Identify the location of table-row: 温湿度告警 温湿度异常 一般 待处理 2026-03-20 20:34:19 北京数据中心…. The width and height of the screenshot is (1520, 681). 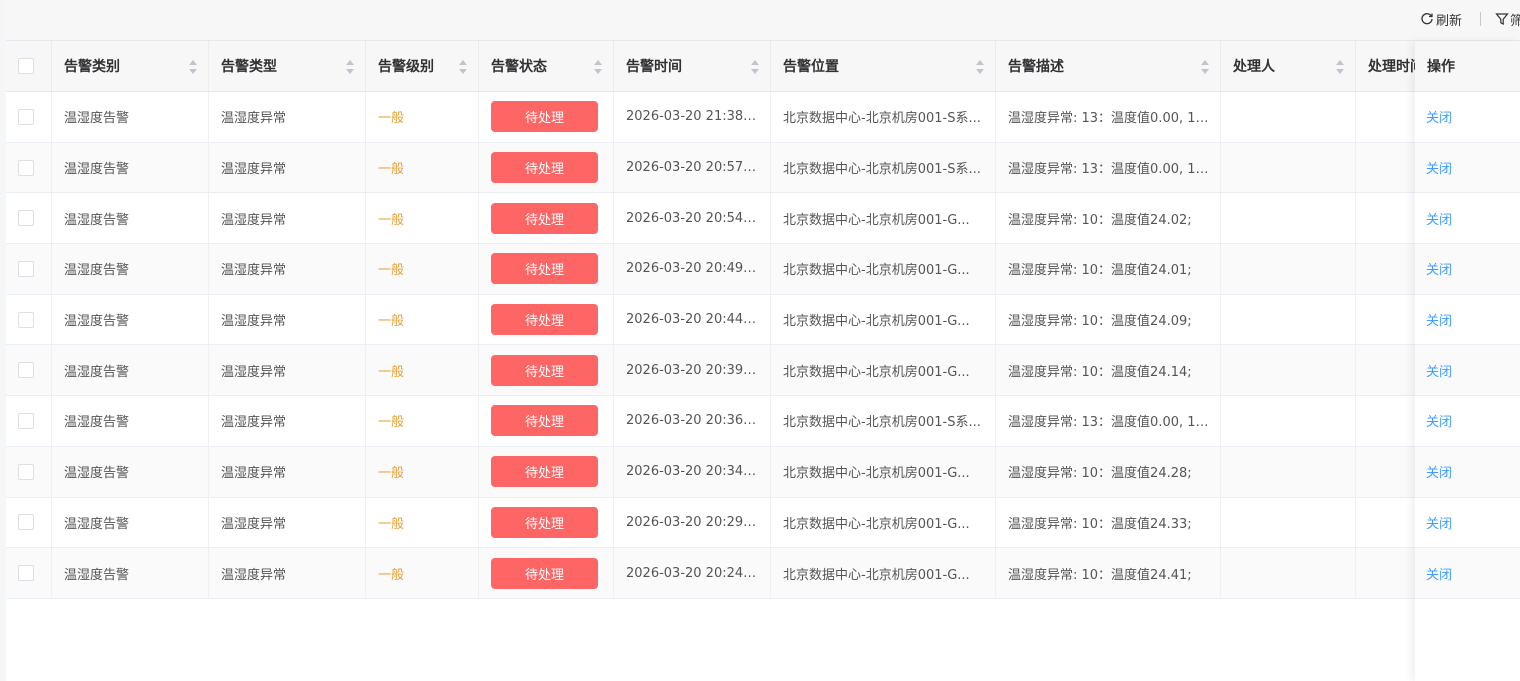
(763, 472).